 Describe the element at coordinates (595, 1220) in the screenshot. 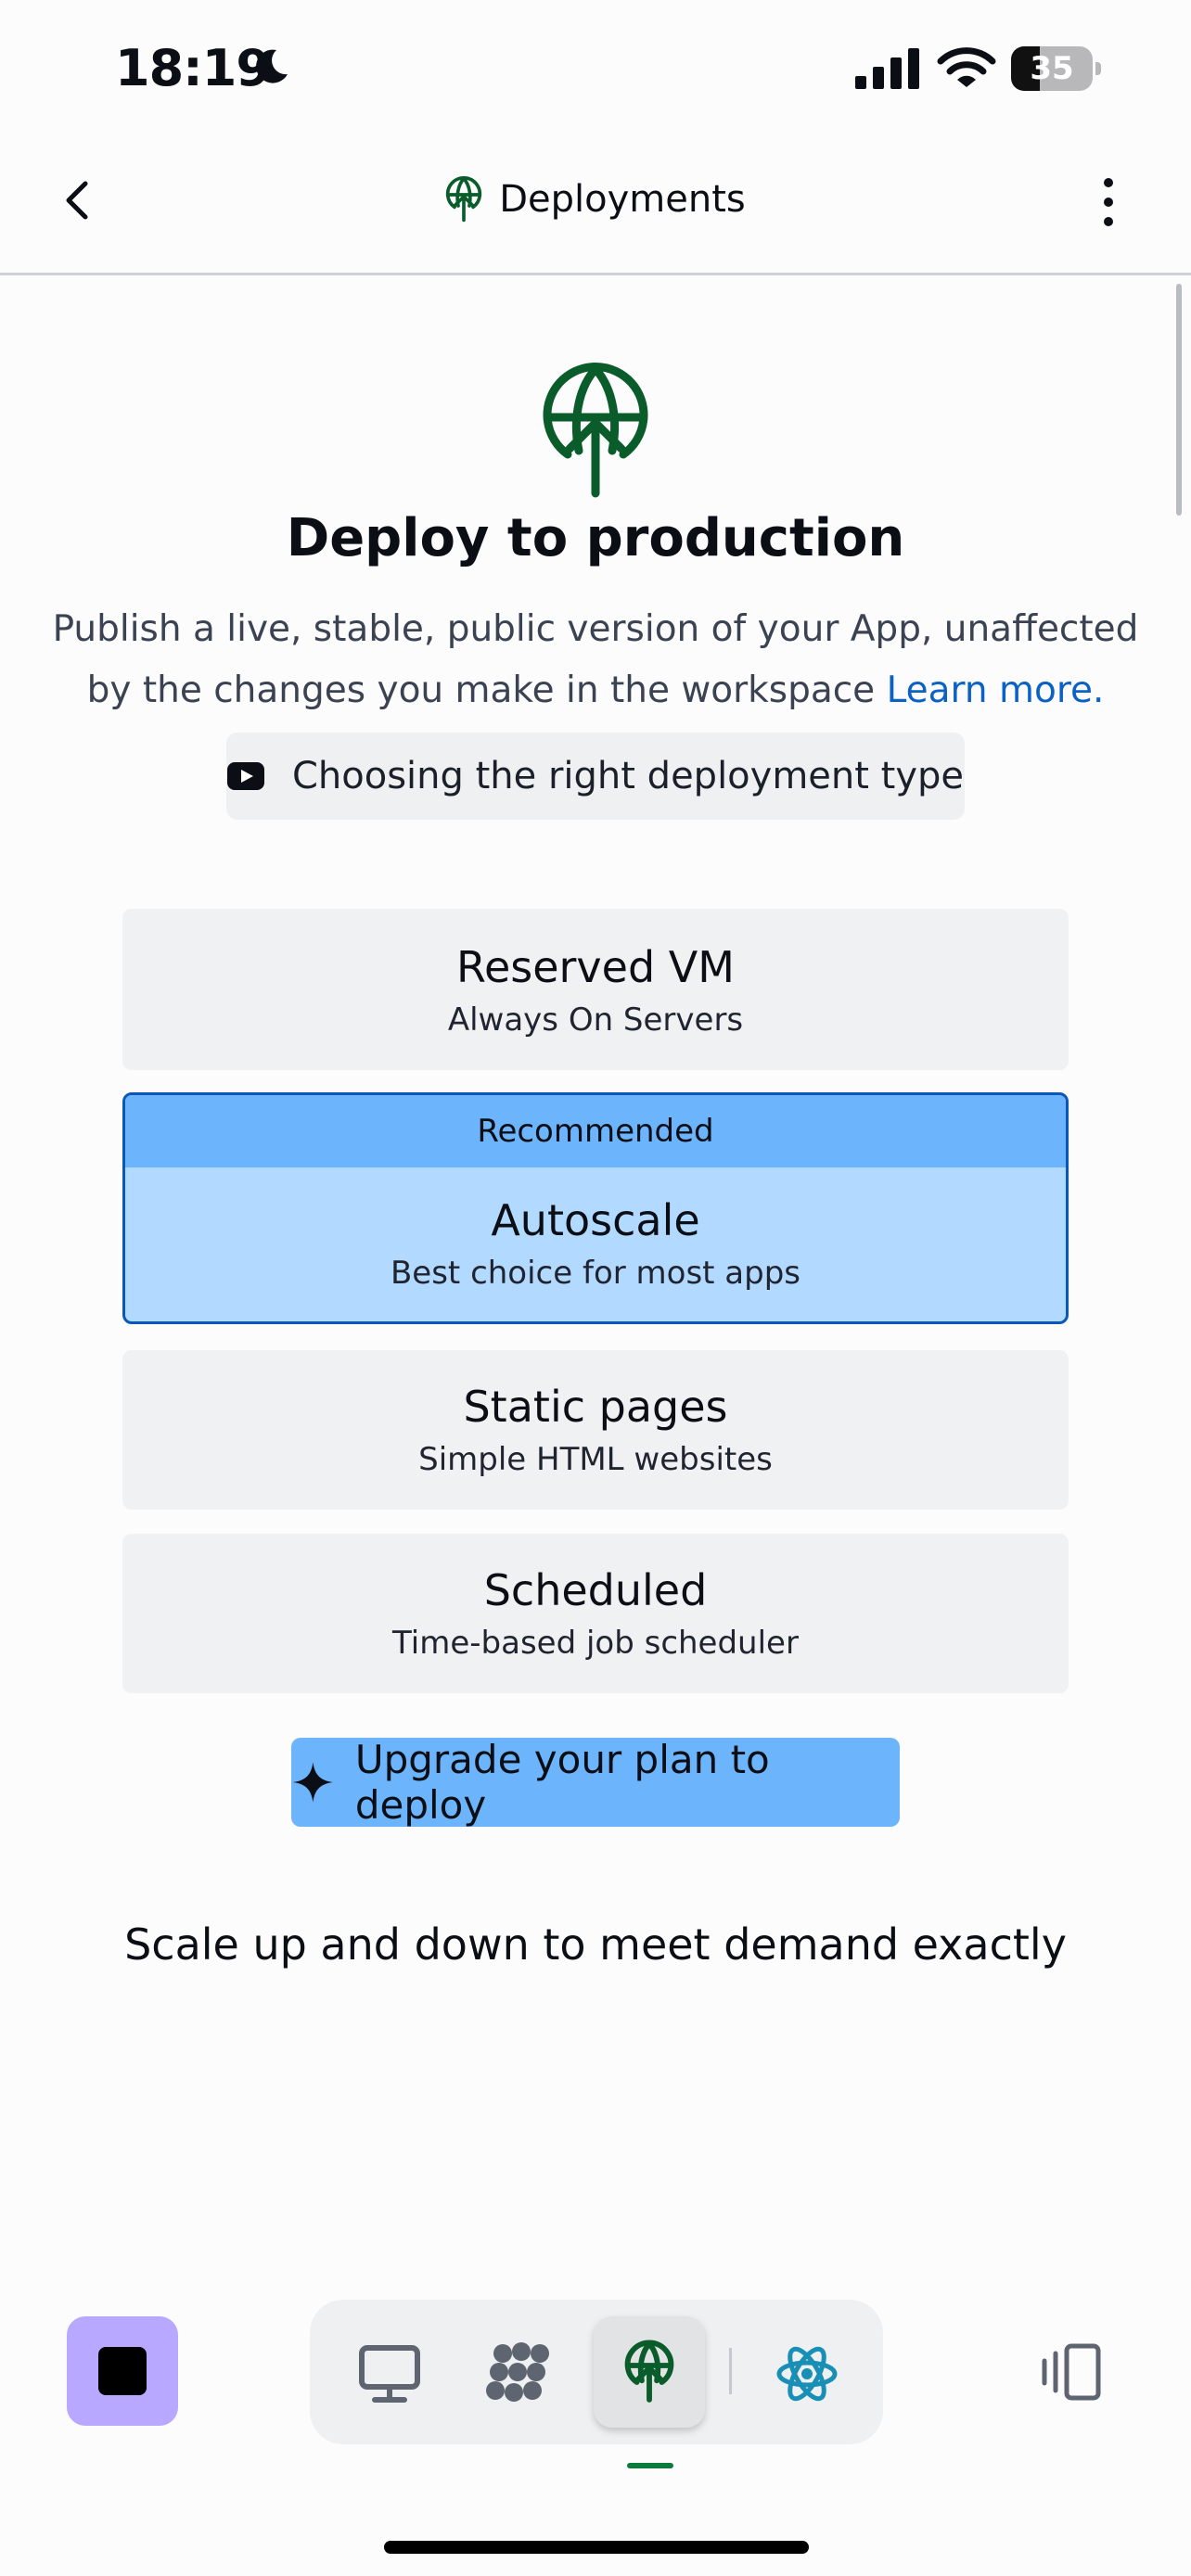

I see `option-title: Autoscale` at that location.